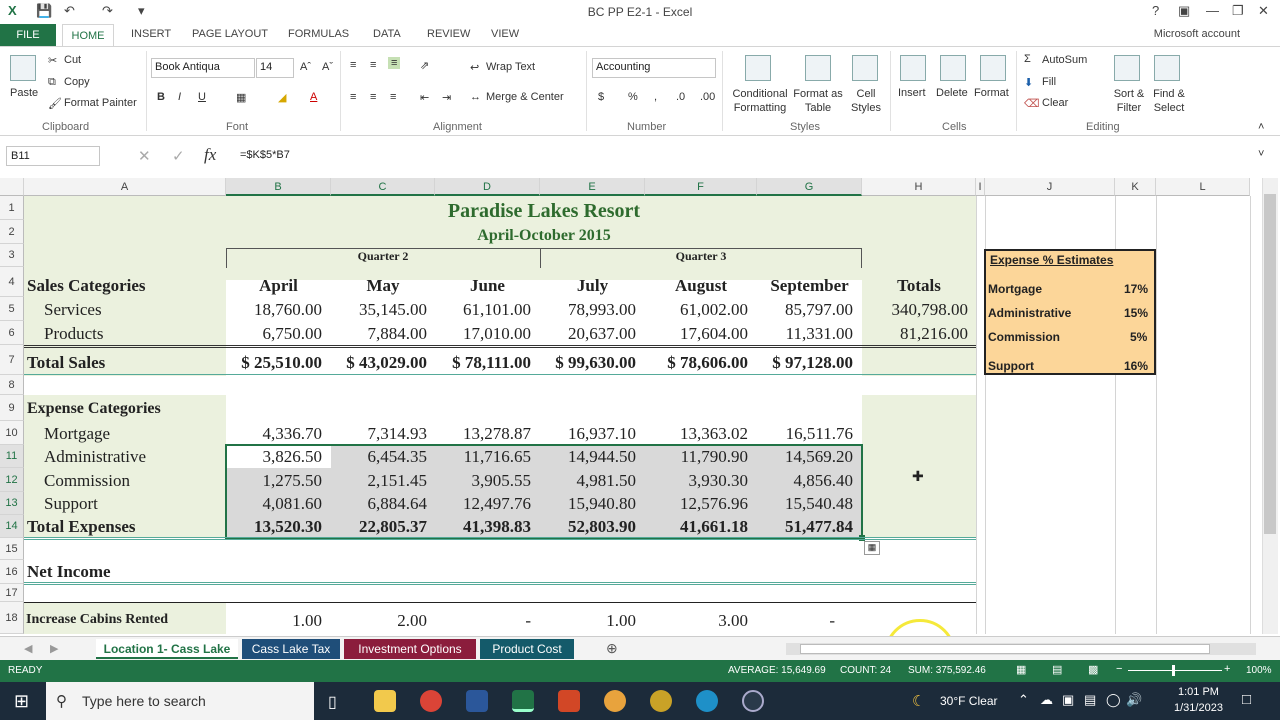 This screenshot has height=720, width=1280. I want to click on font-color-icon: A, so click(313, 97).